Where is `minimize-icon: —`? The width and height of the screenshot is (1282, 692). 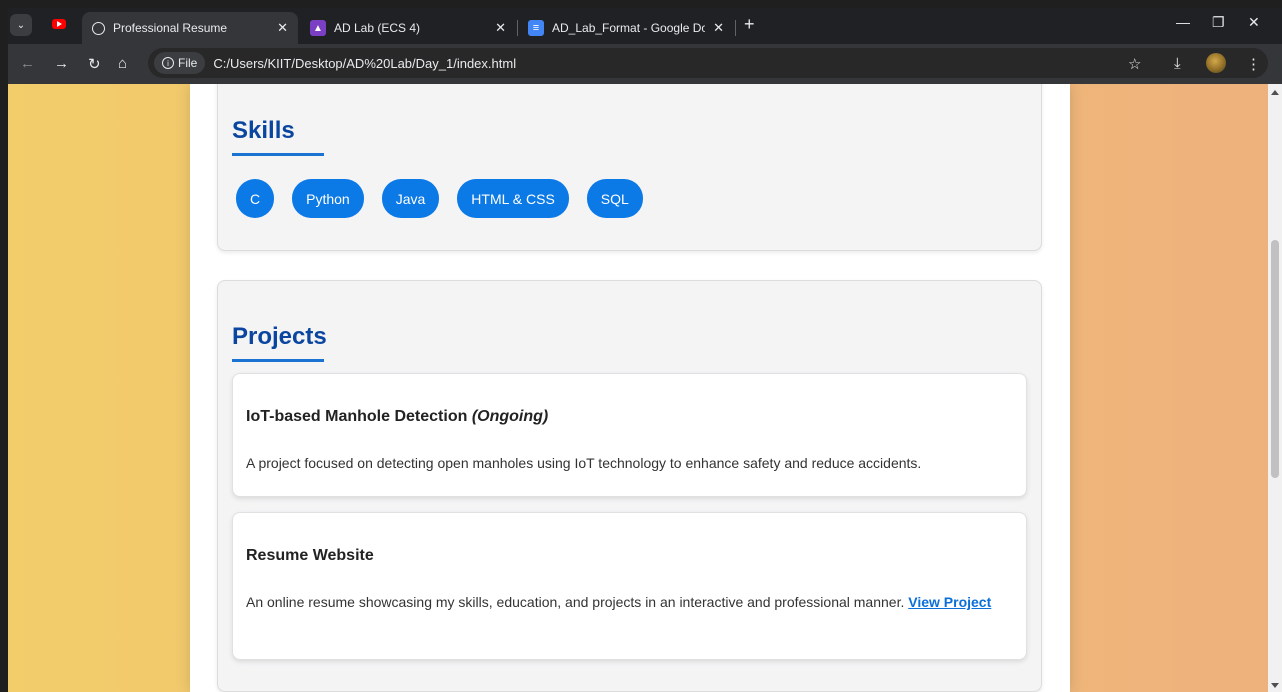
minimize-icon: — is located at coordinates (1183, 22).